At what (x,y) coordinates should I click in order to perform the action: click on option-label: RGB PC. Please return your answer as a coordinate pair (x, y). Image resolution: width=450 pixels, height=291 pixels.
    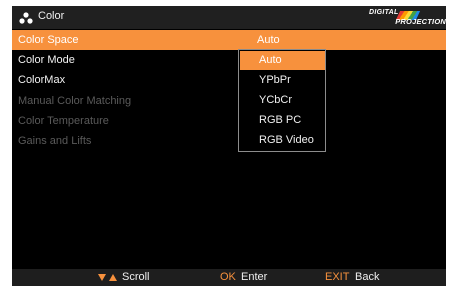
    Looking at the image, I should click on (280, 120).